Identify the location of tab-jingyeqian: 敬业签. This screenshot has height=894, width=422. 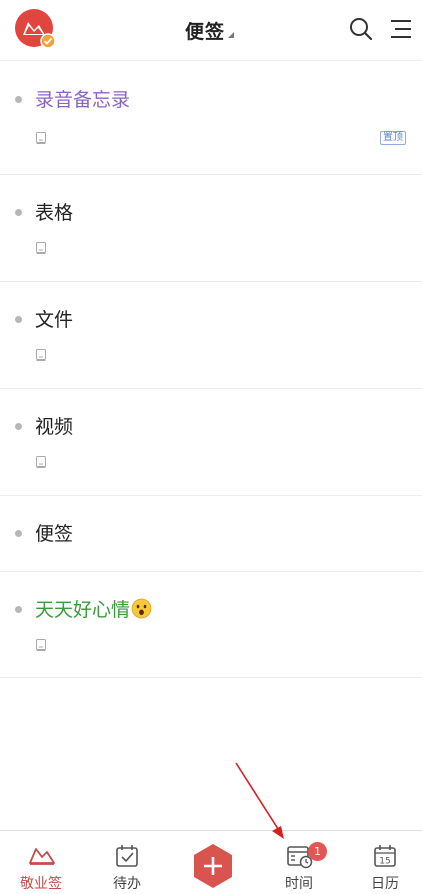
(41, 862).